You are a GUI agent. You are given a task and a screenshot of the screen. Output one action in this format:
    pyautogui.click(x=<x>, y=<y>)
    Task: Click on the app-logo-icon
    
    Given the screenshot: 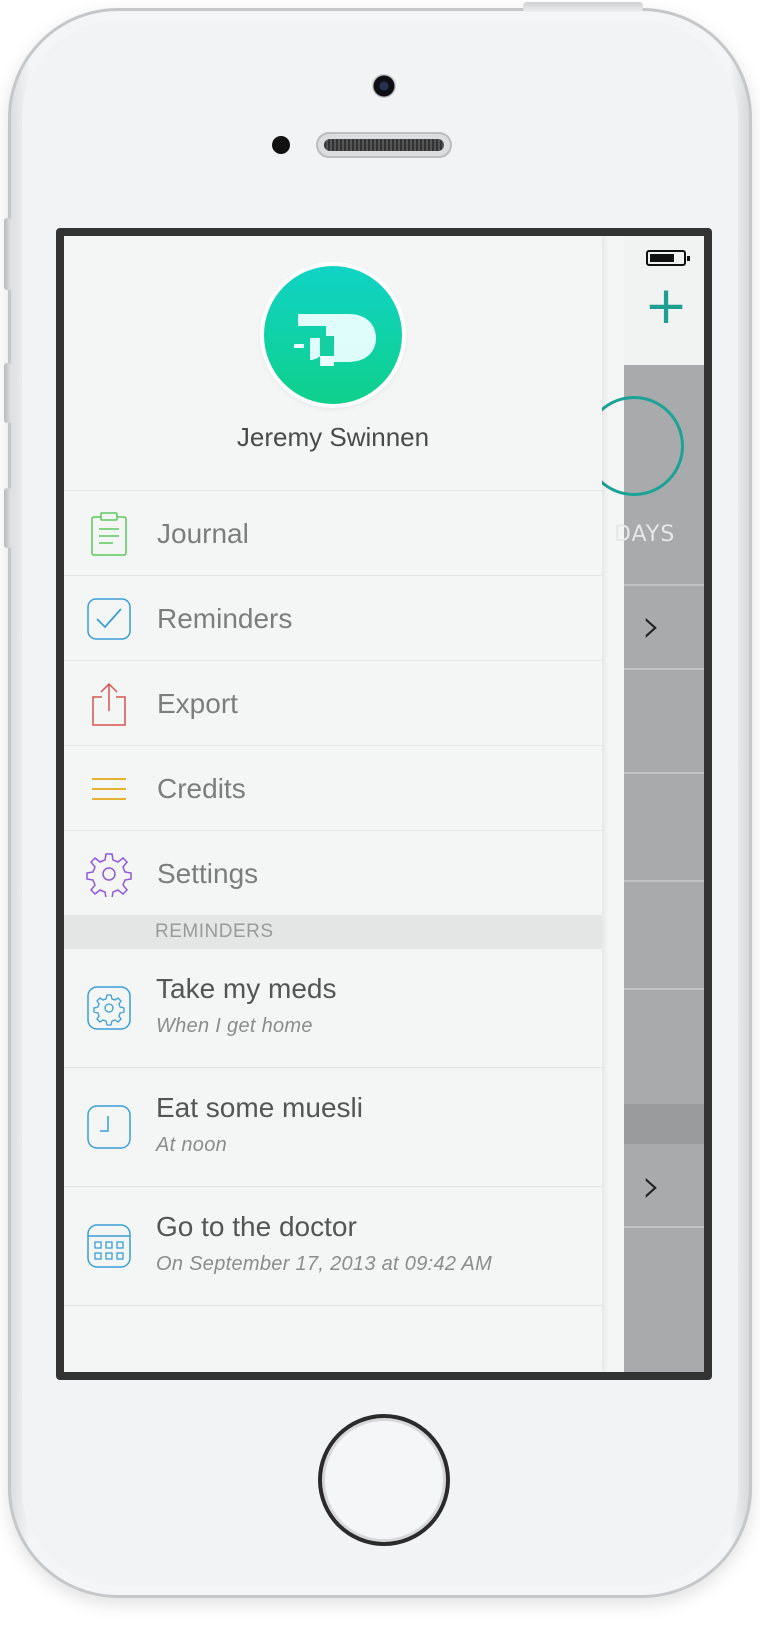 What is the action you would take?
    pyautogui.click(x=335, y=340)
    